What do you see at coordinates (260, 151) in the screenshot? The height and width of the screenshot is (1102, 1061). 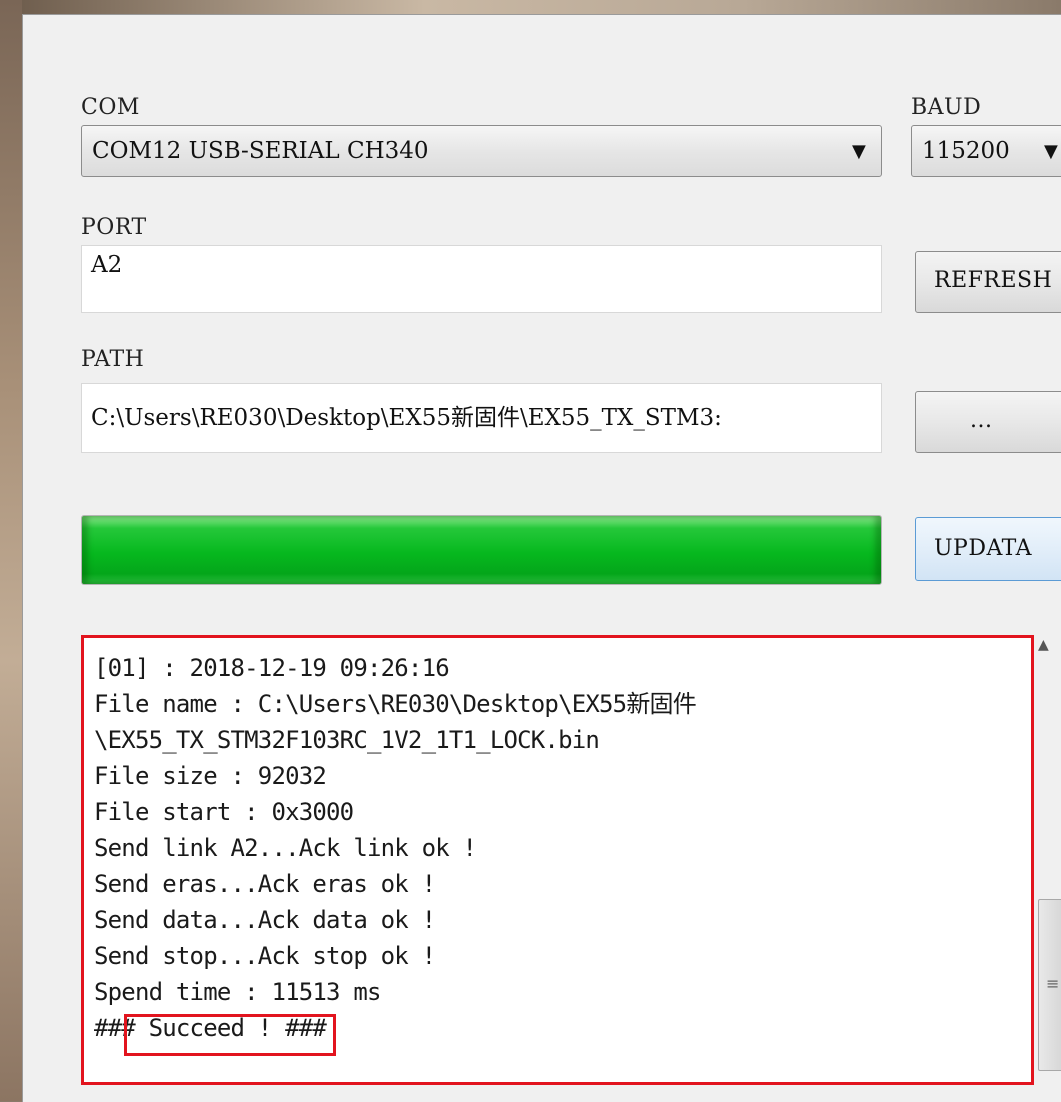 I see `com-select-value: COM12 USB-SERIAL CH340` at bounding box center [260, 151].